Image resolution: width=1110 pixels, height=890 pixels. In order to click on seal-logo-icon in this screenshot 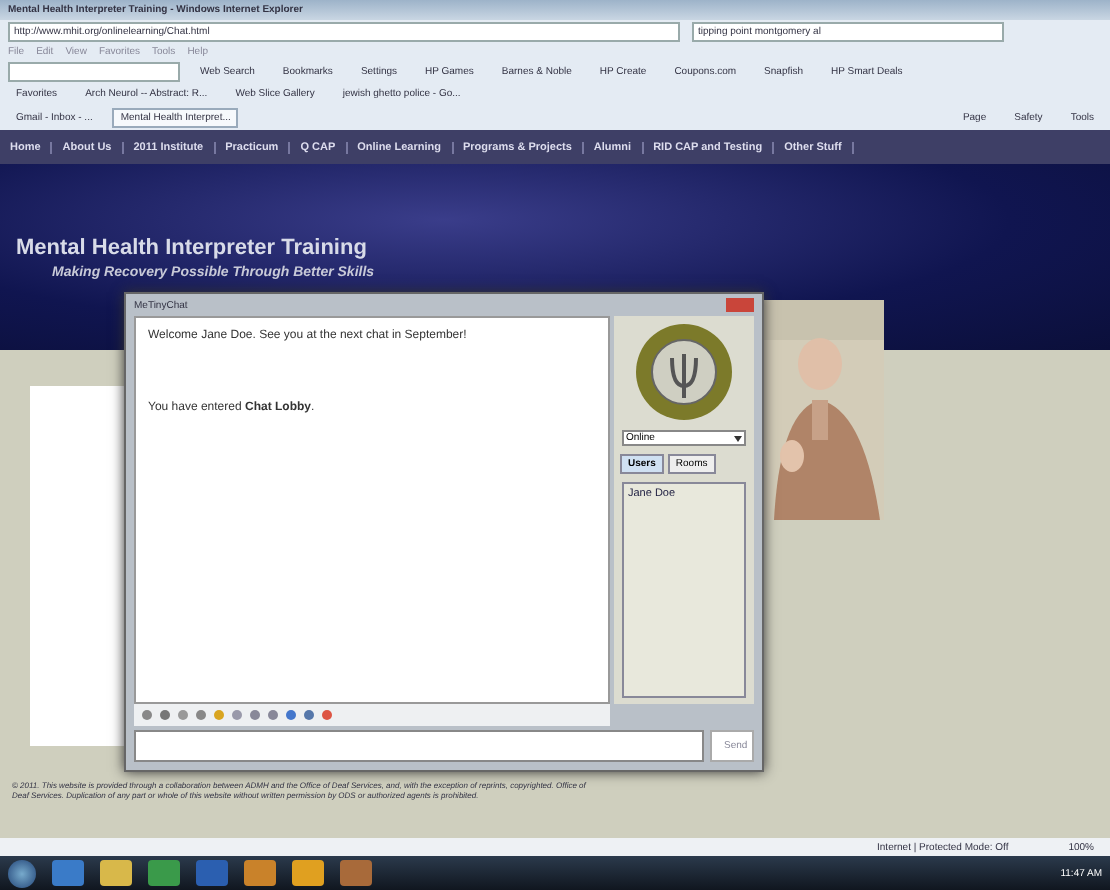, I will do `click(684, 372)`.